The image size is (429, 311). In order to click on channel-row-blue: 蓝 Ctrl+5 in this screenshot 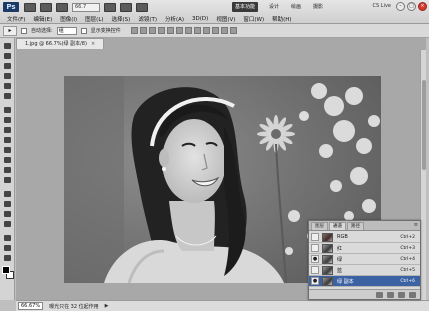, I will do `click(364, 270)`.